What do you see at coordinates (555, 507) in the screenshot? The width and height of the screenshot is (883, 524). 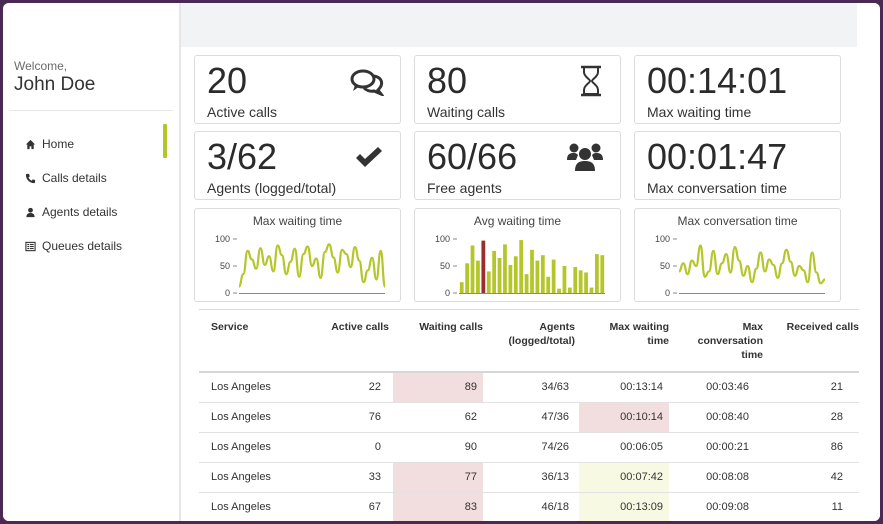 I see `cell-agents: 46/18` at bounding box center [555, 507].